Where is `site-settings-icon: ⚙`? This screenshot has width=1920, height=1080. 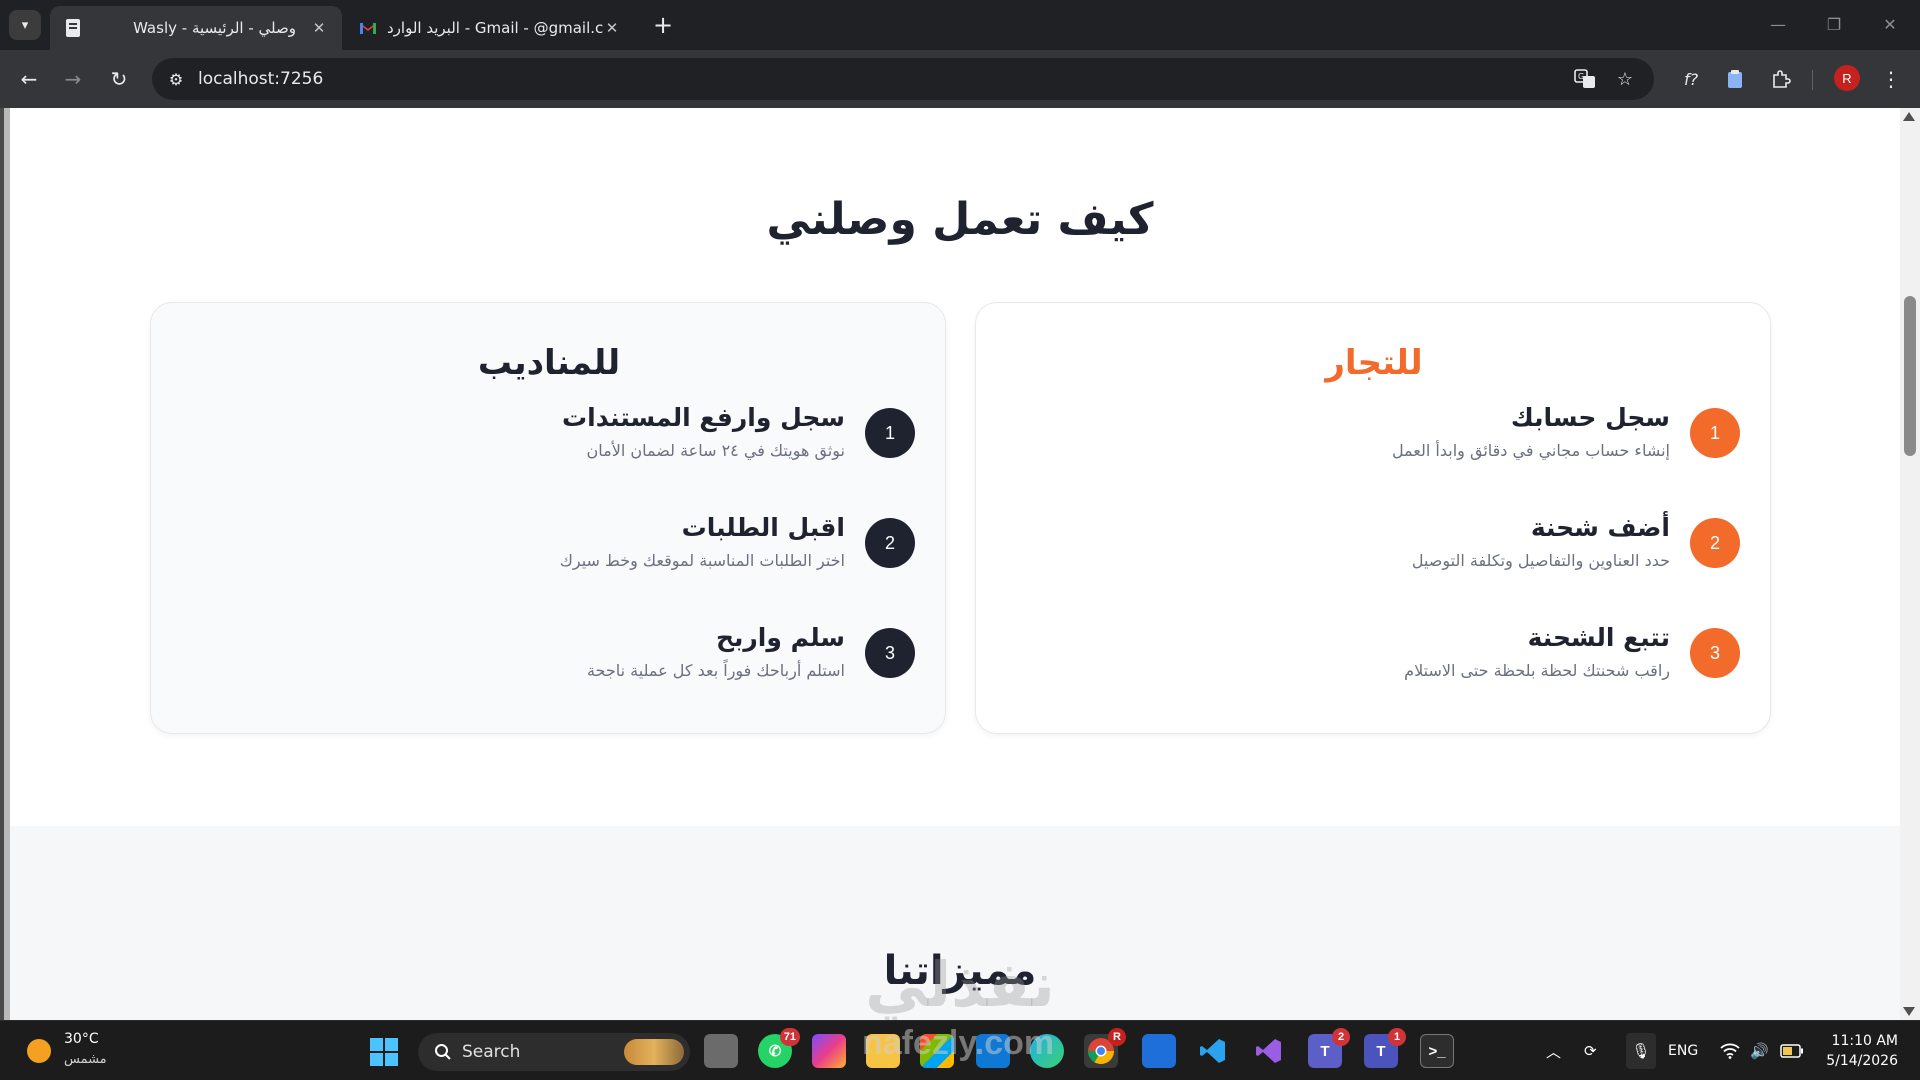
site-settings-icon: ⚙ is located at coordinates (176, 79).